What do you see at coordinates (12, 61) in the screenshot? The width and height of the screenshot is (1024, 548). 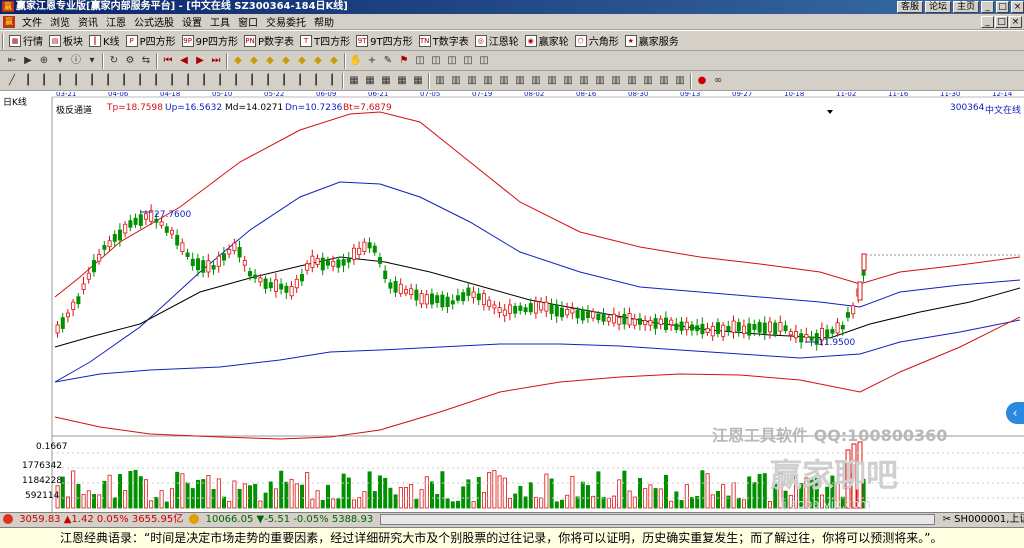 I see `back-icon: ⇤` at bounding box center [12, 61].